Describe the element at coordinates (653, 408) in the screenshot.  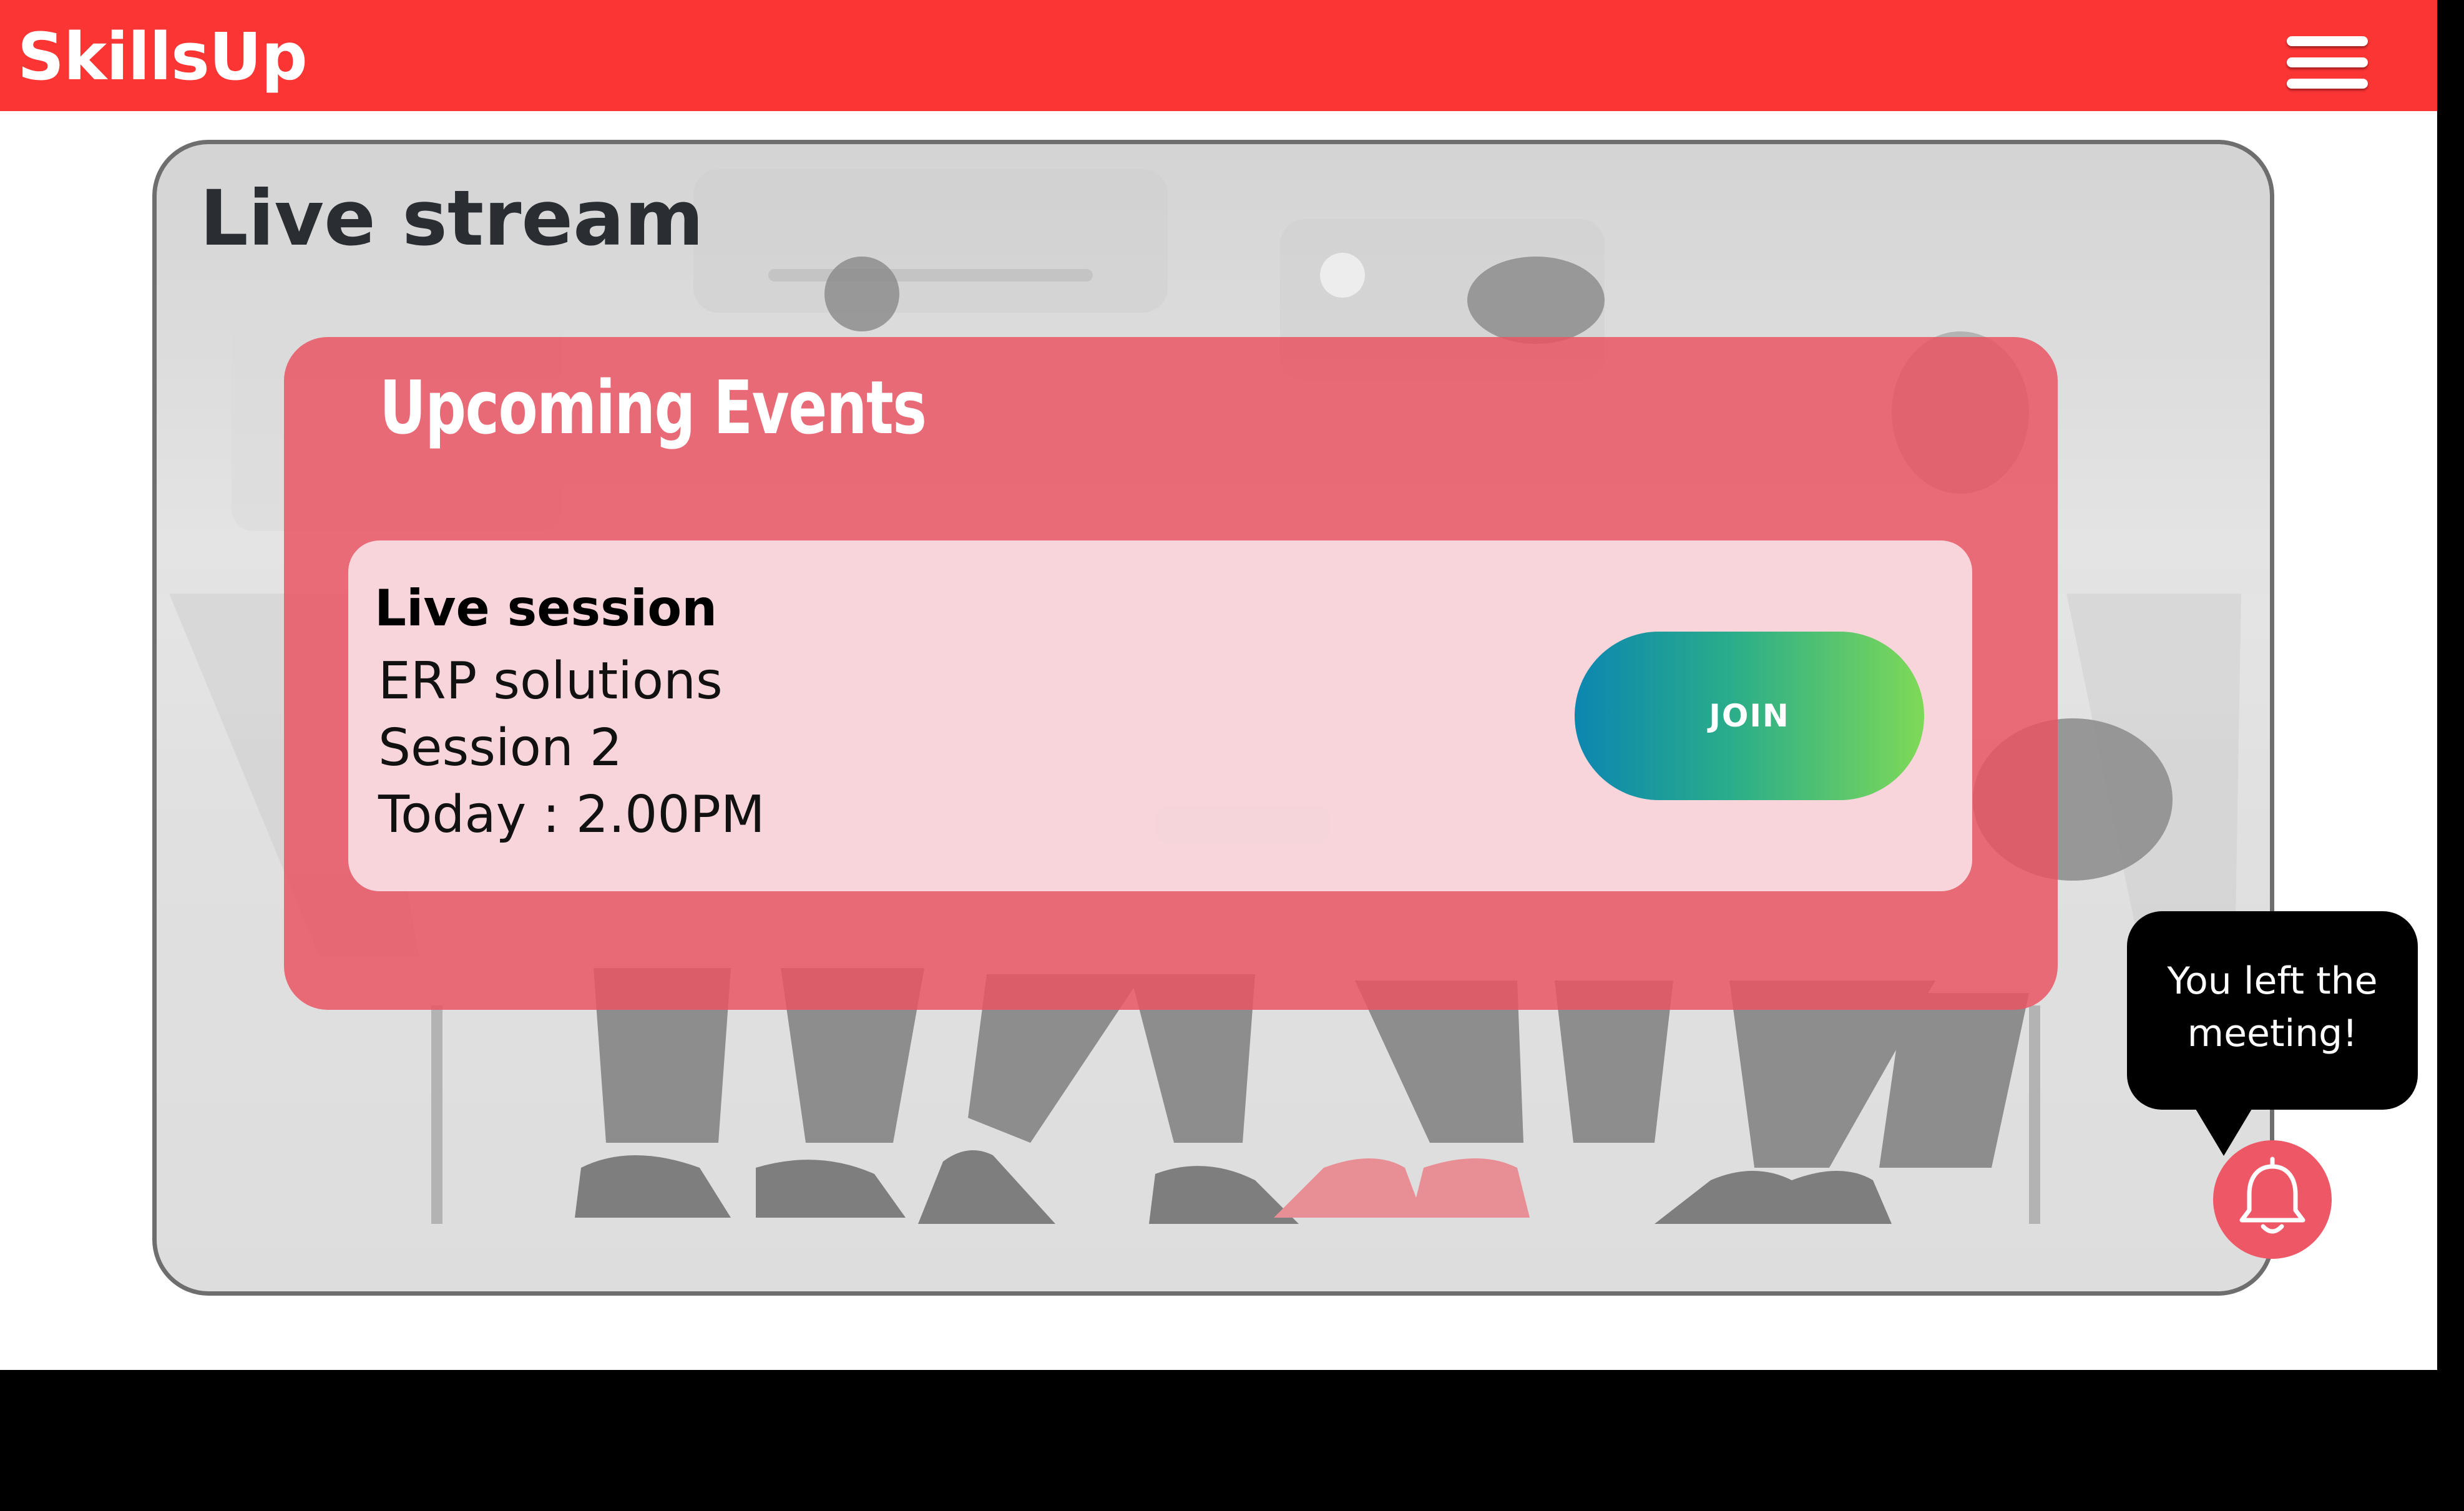
I see `upcoming-events-title: Upcoming Events` at that location.